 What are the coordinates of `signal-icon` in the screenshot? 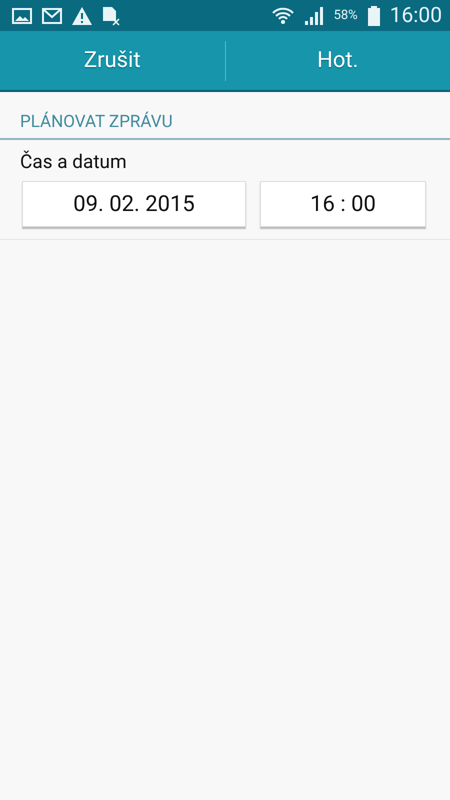 It's located at (314, 15).